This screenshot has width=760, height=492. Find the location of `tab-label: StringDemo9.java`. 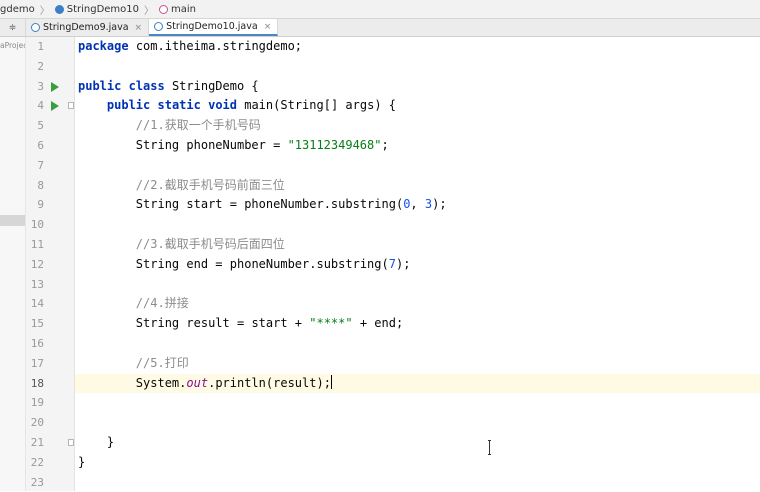

tab-label: StringDemo9.java is located at coordinates (86, 27).